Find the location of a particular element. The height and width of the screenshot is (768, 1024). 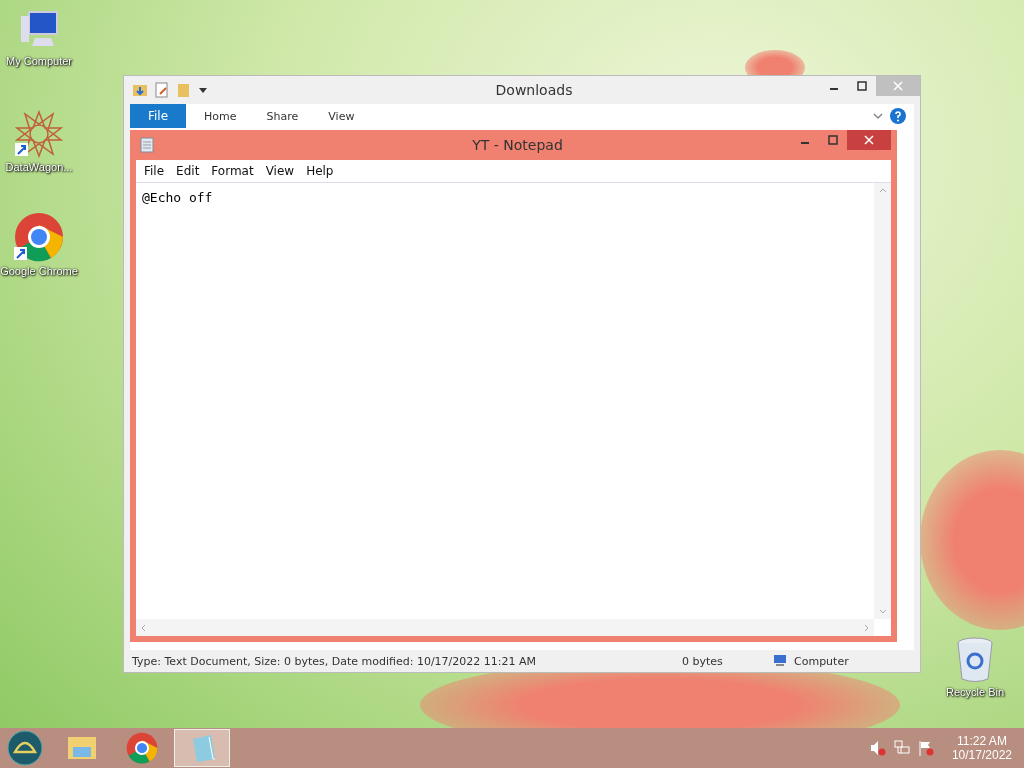

network-icon is located at coordinates (901, 748).